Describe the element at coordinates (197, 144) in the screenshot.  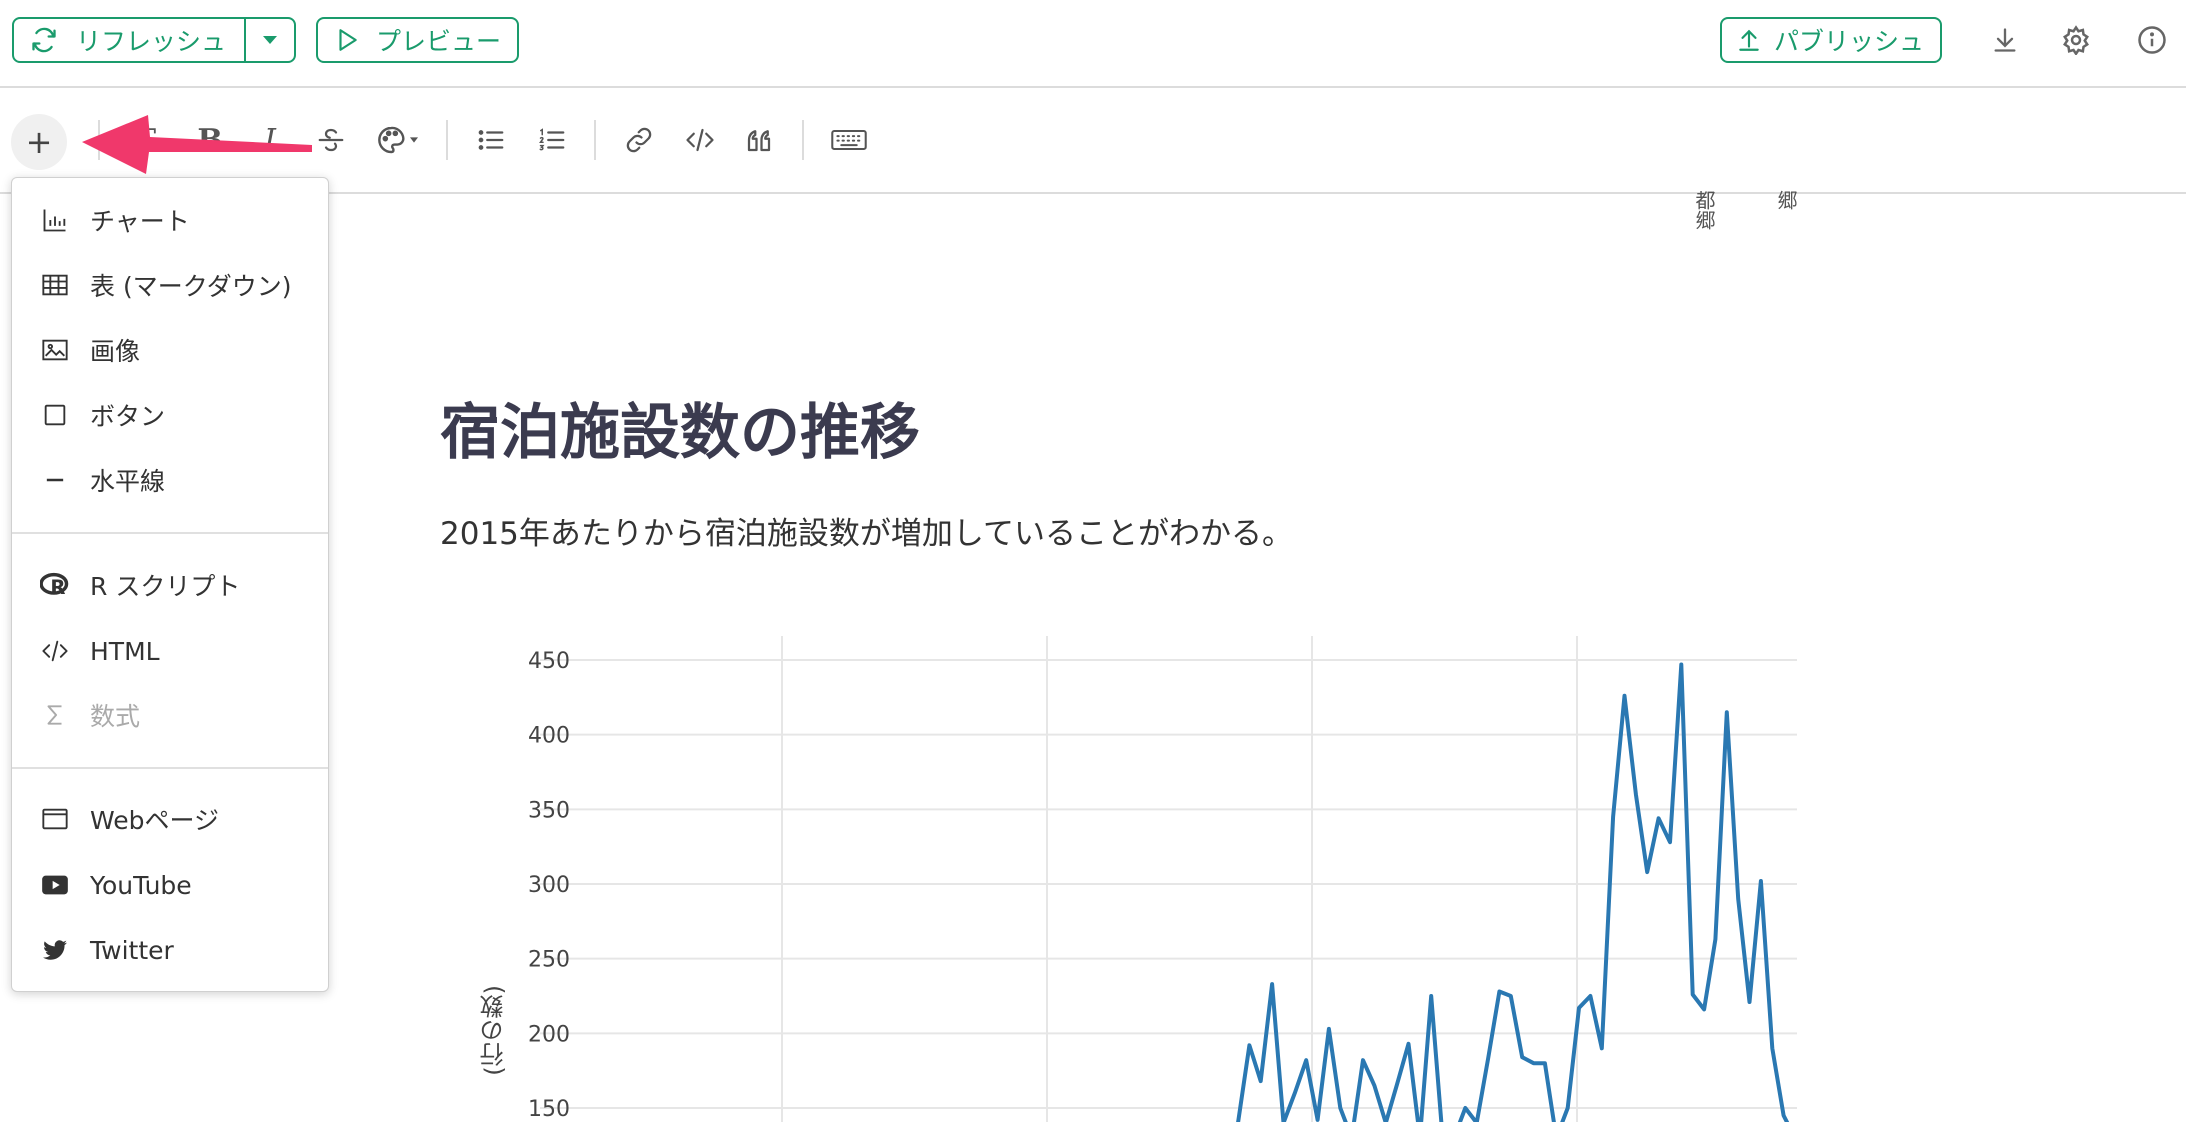
I see `annotation-arrow` at that location.